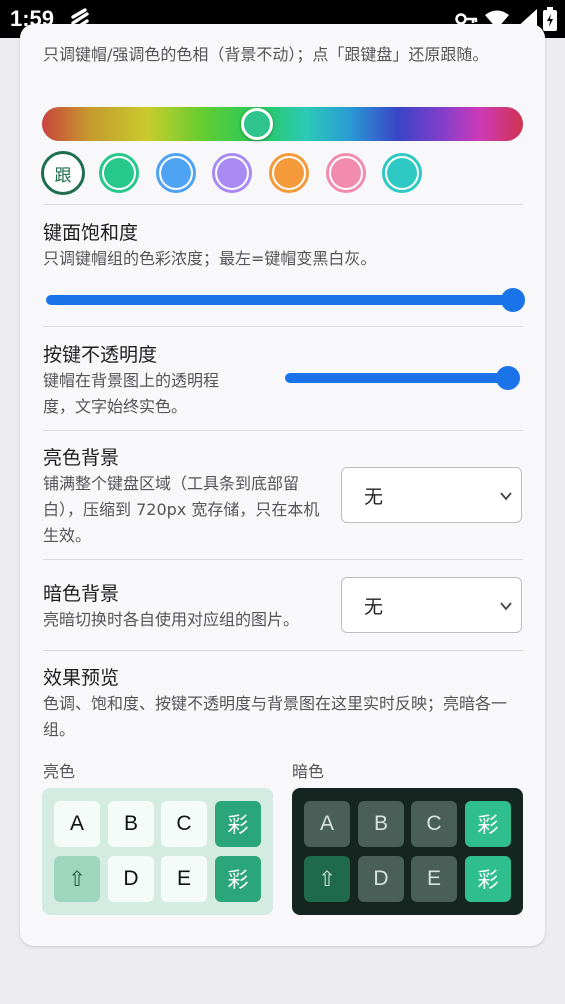 Image resolution: width=565 pixels, height=1004 pixels. Describe the element at coordinates (282, 124) in the screenshot. I see `hue-slider` at that location.